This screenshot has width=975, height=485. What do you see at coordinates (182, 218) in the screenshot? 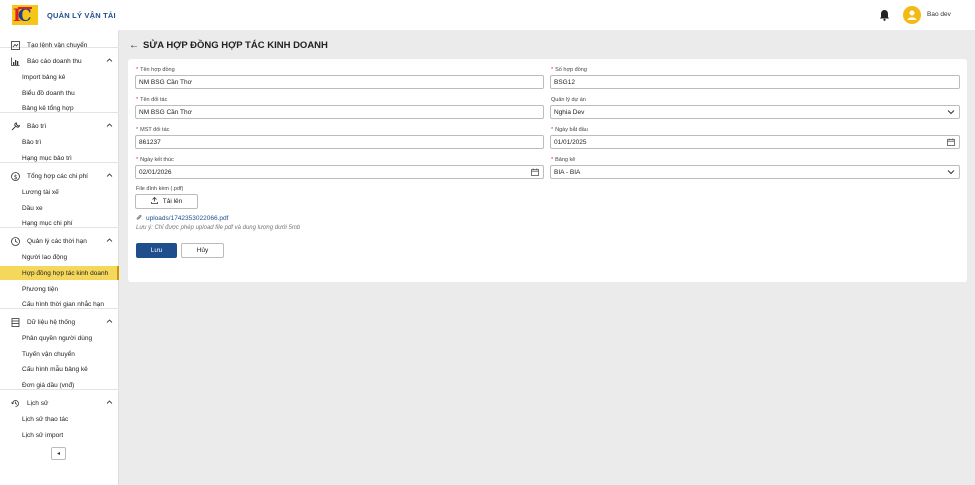
I see `attachment-file-link: uploads/1742353022066.pdf` at bounding box center [182, 218].